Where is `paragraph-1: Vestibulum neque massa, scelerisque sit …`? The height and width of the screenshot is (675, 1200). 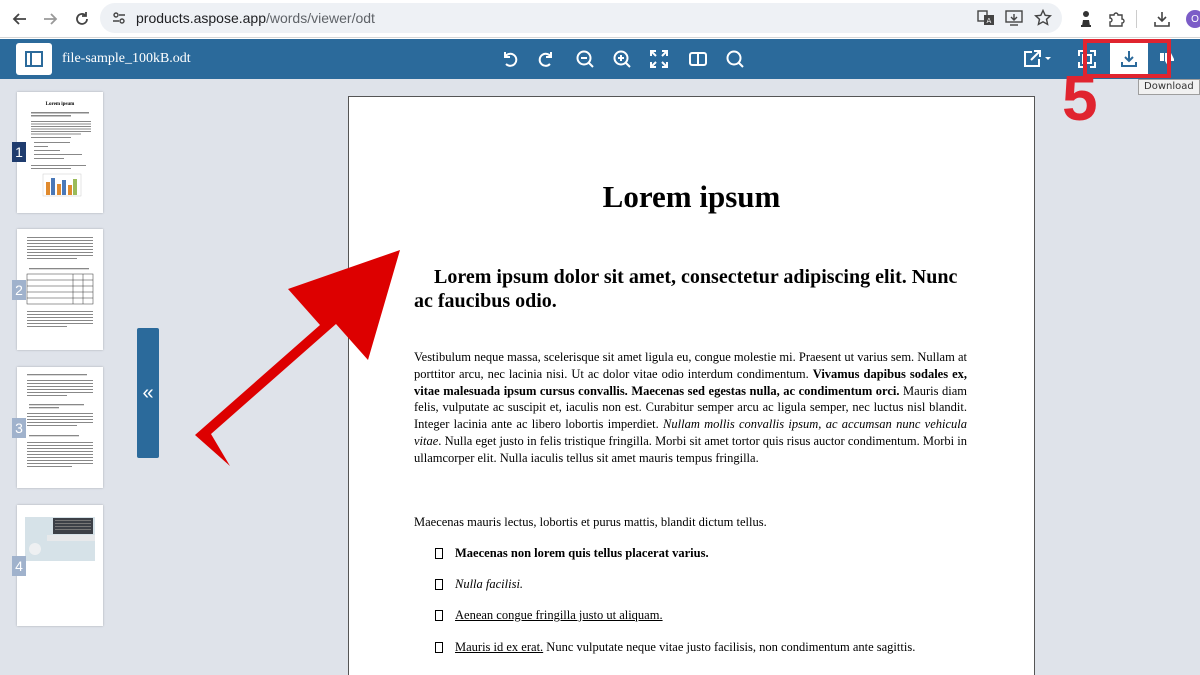
paragraph-1: Vestibulum neque massa, scelerisque sit … is located at coordinates (690, 408).